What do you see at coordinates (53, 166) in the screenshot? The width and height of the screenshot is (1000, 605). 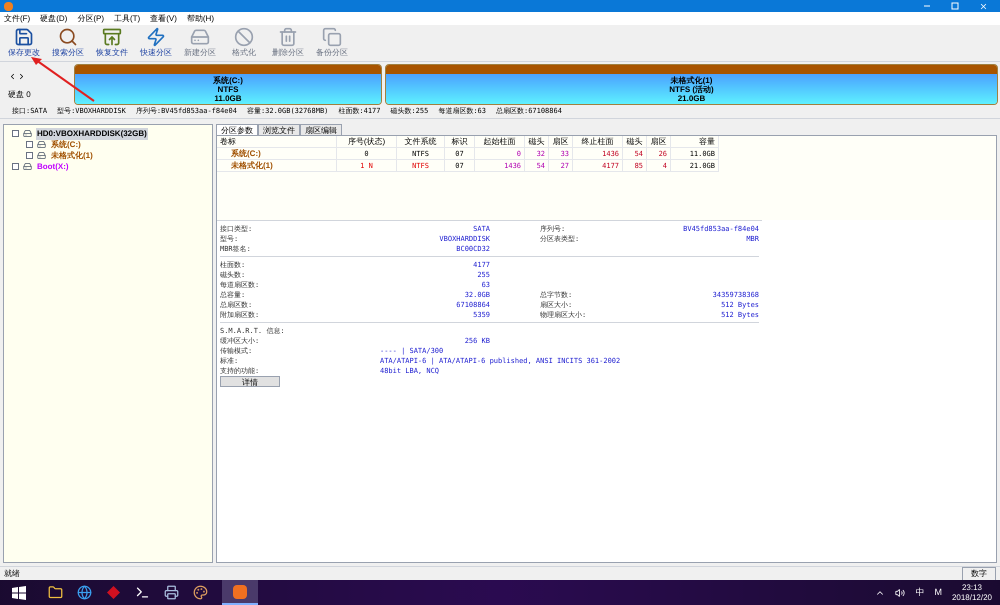 I see `tree-item: Boot(X:)` at bounding box center [53, 166].